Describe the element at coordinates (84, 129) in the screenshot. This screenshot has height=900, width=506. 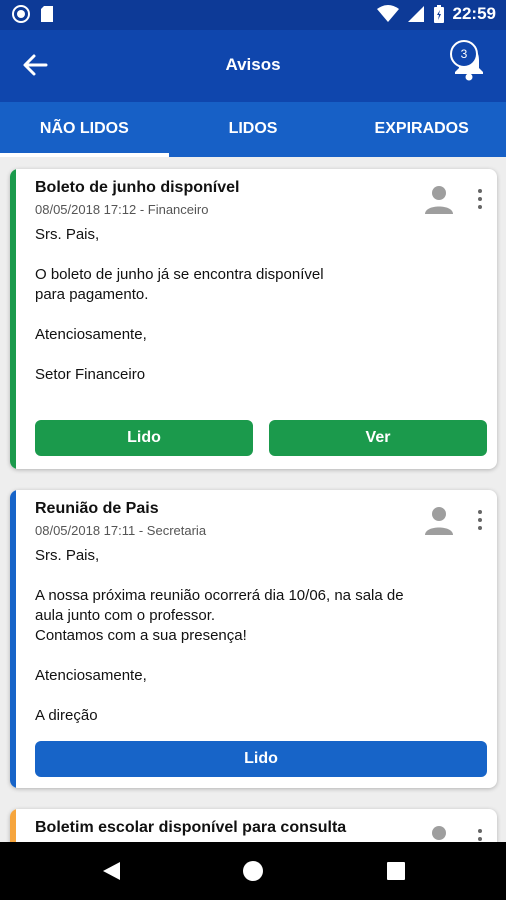
I see `tab-nao-lidos: NÃO LIDOS` at that location.